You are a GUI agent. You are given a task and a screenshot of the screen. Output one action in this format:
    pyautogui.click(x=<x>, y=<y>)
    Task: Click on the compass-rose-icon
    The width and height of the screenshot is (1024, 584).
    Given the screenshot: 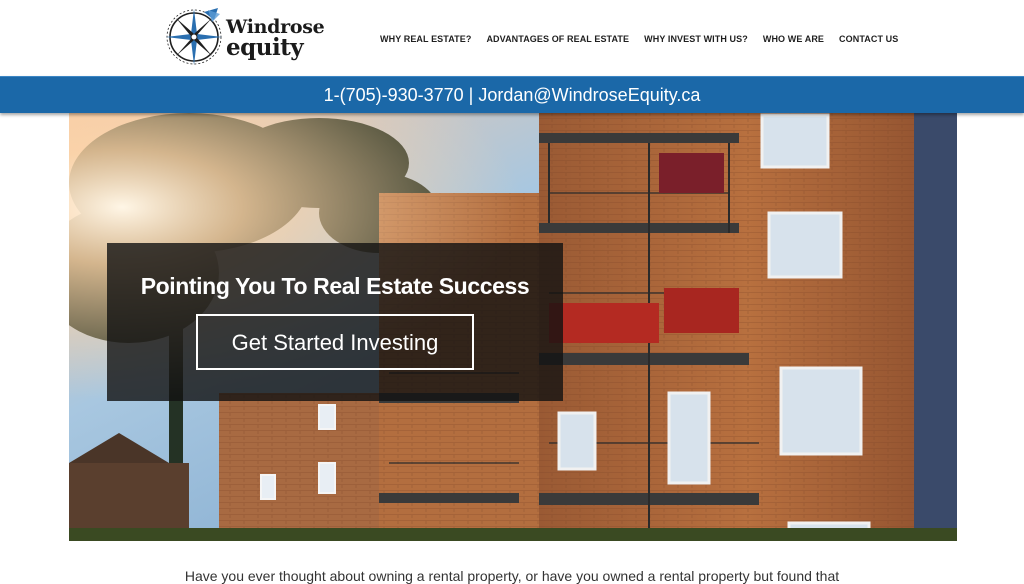 What is the action you would take?
    pyautogui.click(x=194, y=36)
    